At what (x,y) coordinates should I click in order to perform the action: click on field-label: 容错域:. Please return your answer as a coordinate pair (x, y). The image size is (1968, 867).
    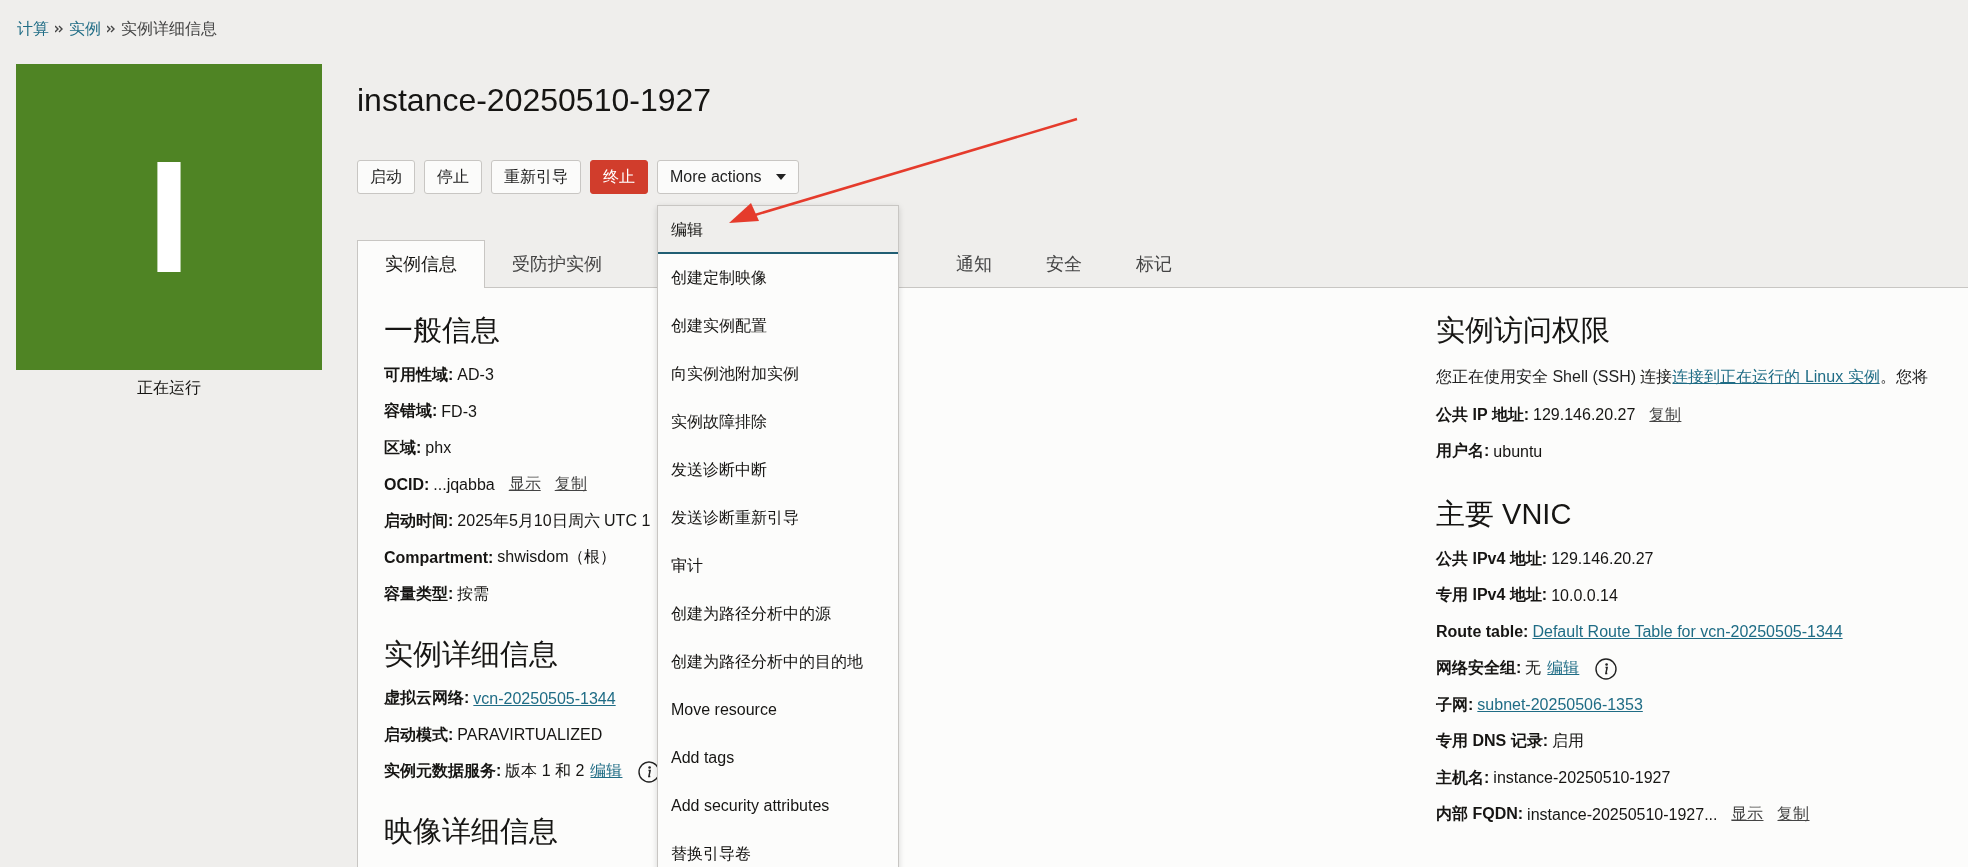
    Looking at the image, I should click on (411, 411).